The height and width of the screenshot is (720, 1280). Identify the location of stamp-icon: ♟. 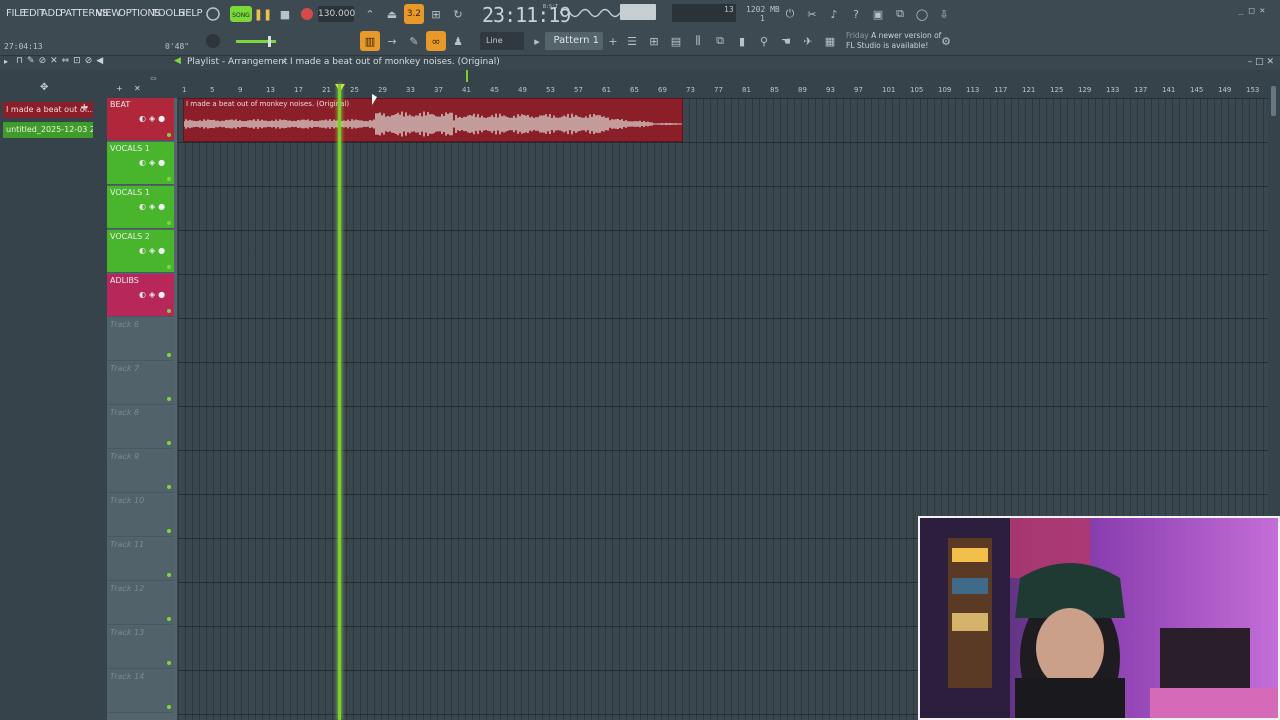
(458, 41).